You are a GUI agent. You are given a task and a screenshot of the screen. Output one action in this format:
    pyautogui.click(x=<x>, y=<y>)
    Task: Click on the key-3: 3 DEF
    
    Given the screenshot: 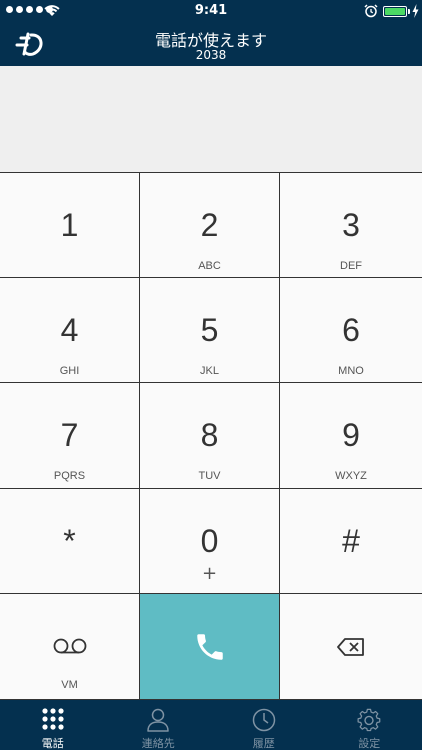 What is the action you would take?
    pyautogui.click(x=351, y=225)
    